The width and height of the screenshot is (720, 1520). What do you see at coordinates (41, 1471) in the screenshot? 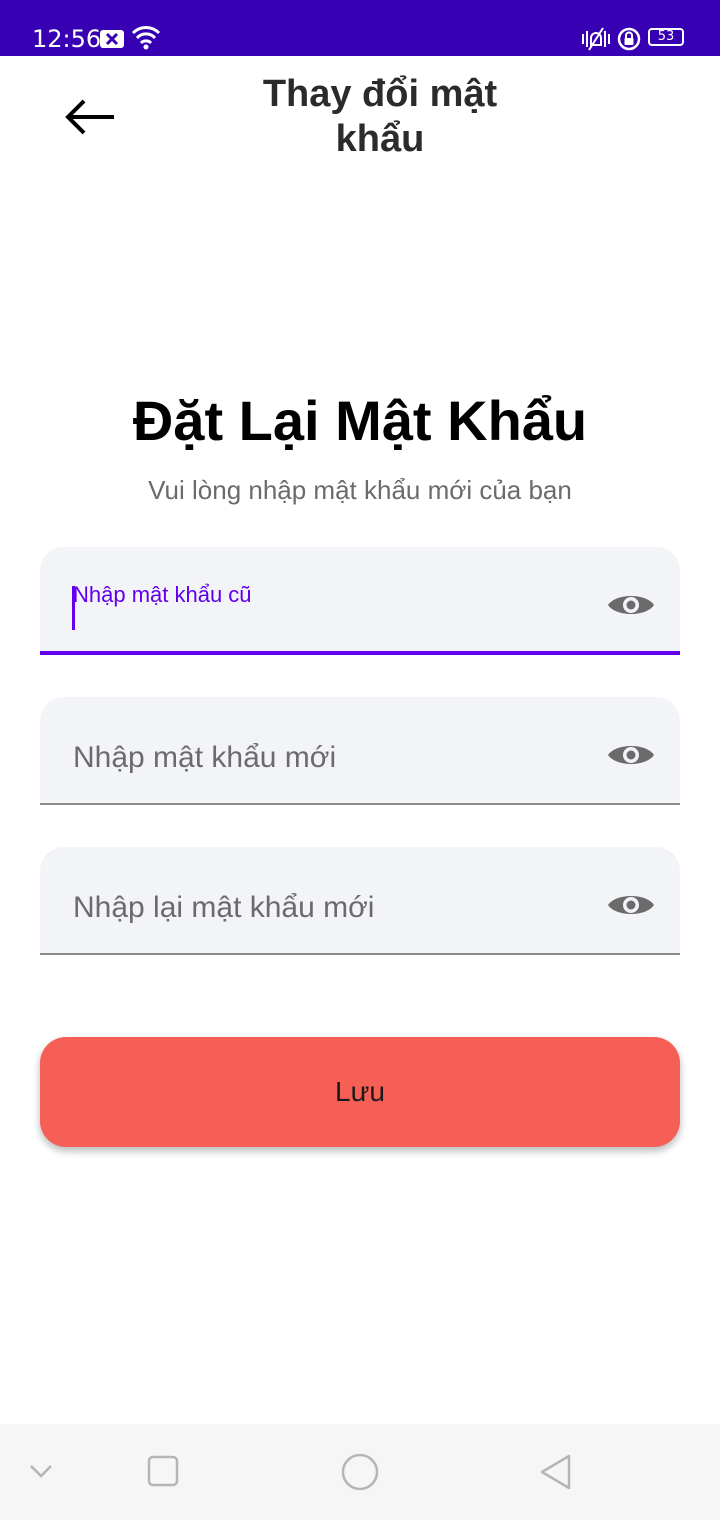
I see `chevron-down-icon` at bounding box center [41, 1471].